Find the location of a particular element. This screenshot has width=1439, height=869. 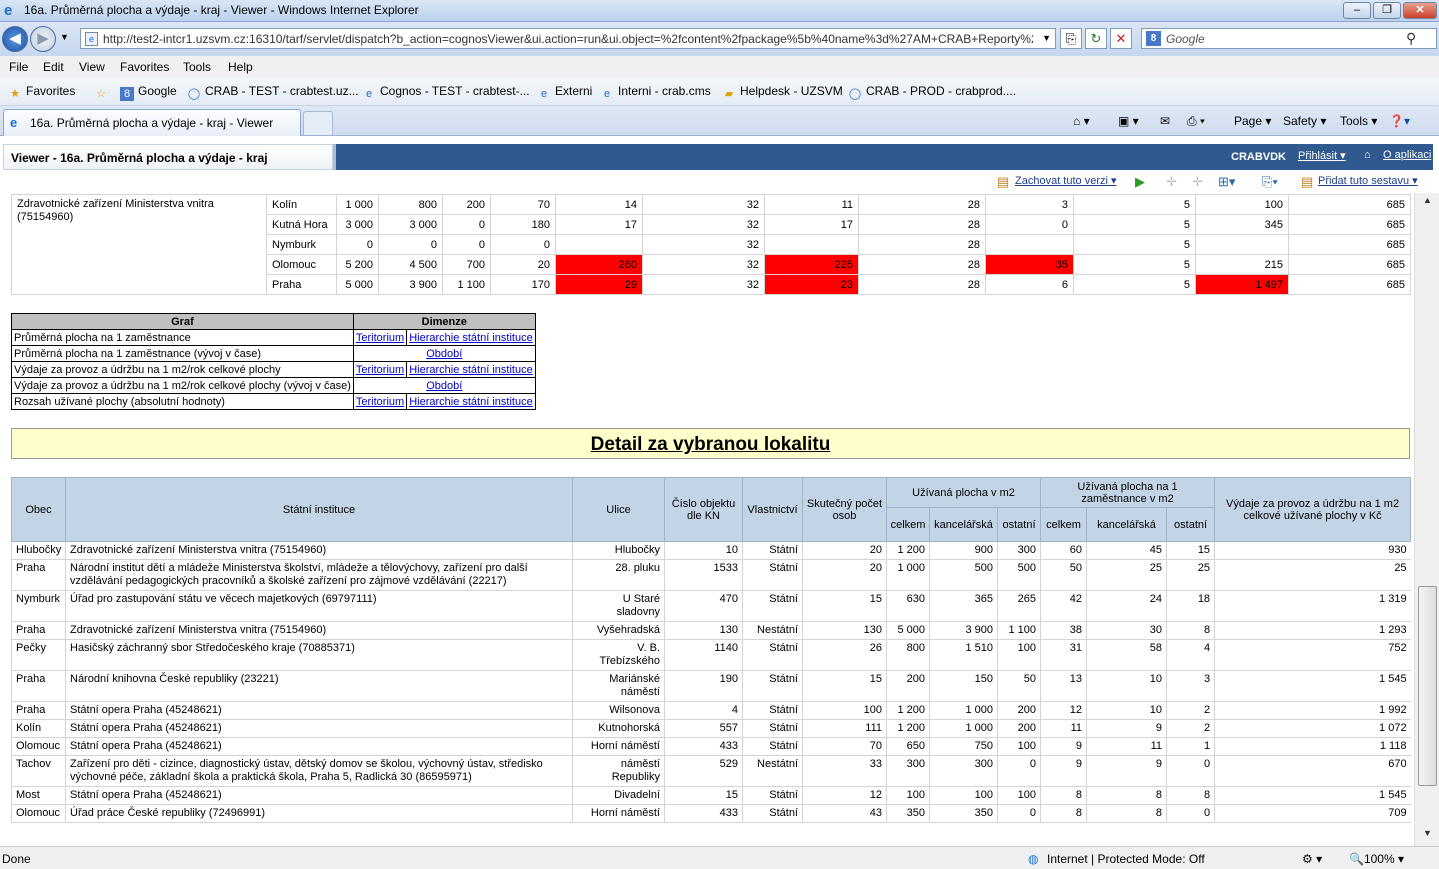

maximize-button: ❐ is located at coordinates (1387, 10).